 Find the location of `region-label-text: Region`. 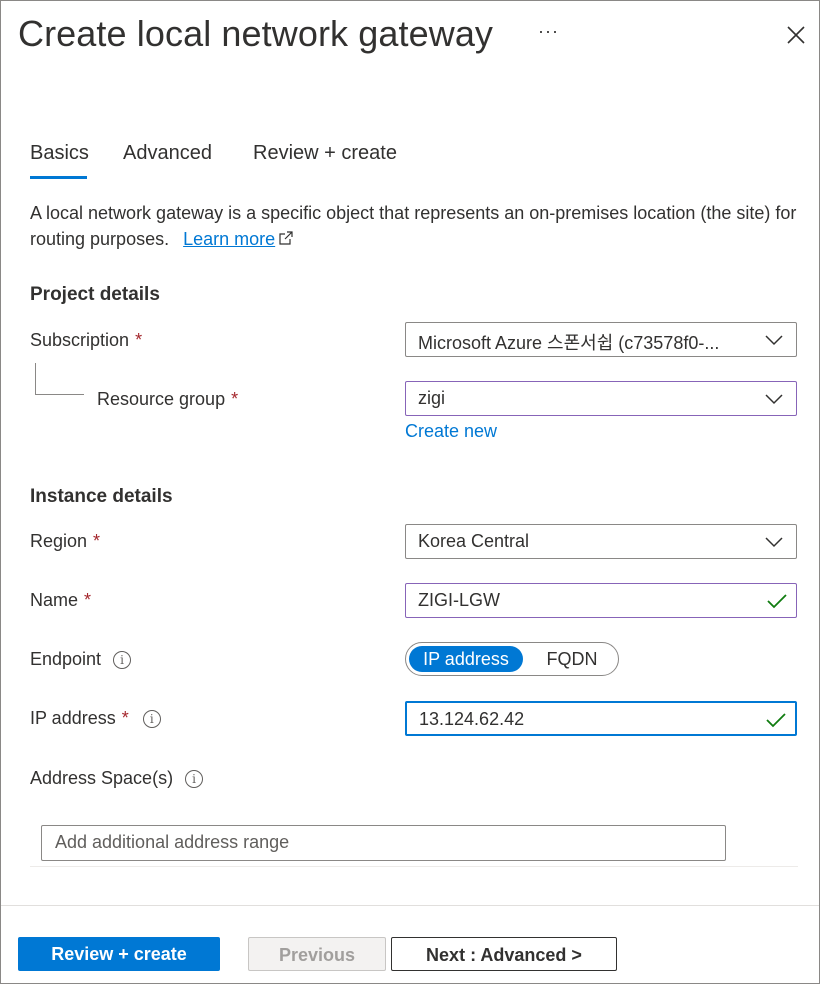

region-label-text: Region is located at coordinates (59, 541).